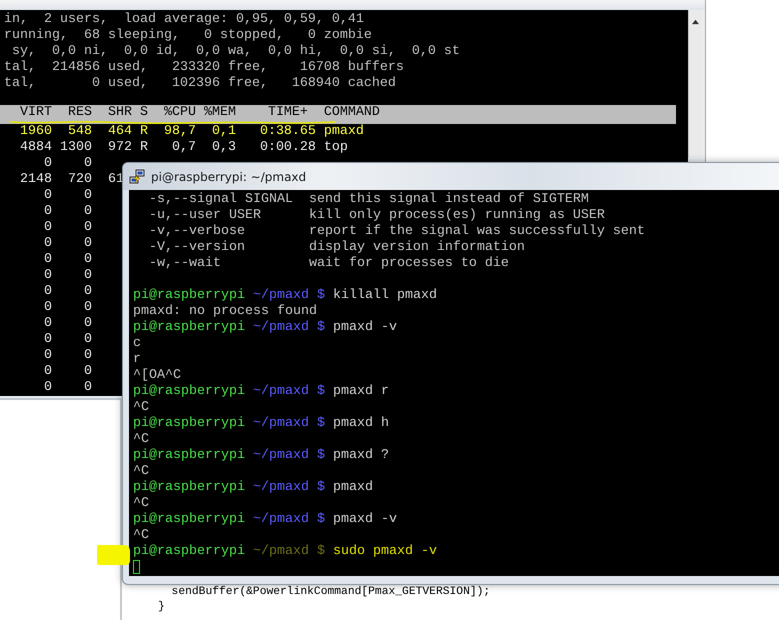 Image resolution: width=779 pixels, height=620 pixels. Describe the element at coordinates (694, 84) in the screenshot. I see `scrollbar` at that location.